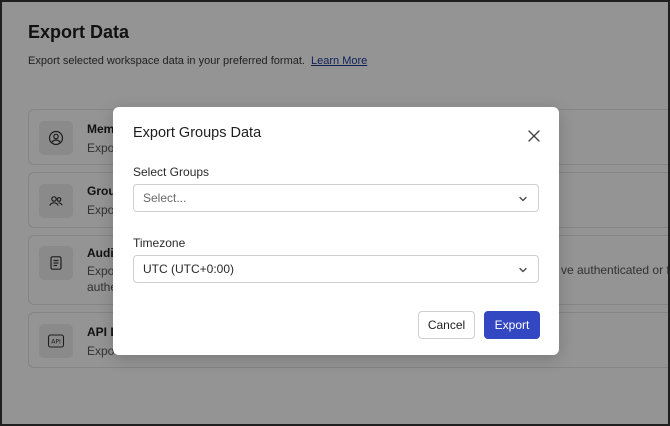 This screenshot has height=426, width=670. What do you see at coordinates (171, 172) in the screenshot?
I see `select-groups-label: Select Groups` at bounding box center [171, 172].